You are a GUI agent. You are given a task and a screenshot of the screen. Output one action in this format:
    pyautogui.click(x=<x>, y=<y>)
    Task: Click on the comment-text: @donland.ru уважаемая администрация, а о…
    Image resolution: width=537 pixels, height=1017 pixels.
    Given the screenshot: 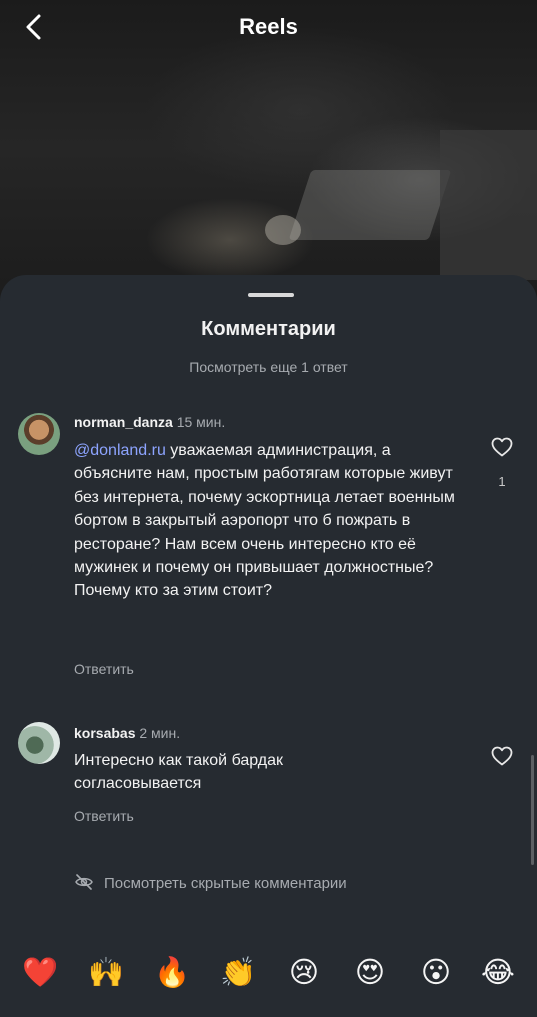 What is the action you would take?
    pyautogui.click(x=269, y=521)
    